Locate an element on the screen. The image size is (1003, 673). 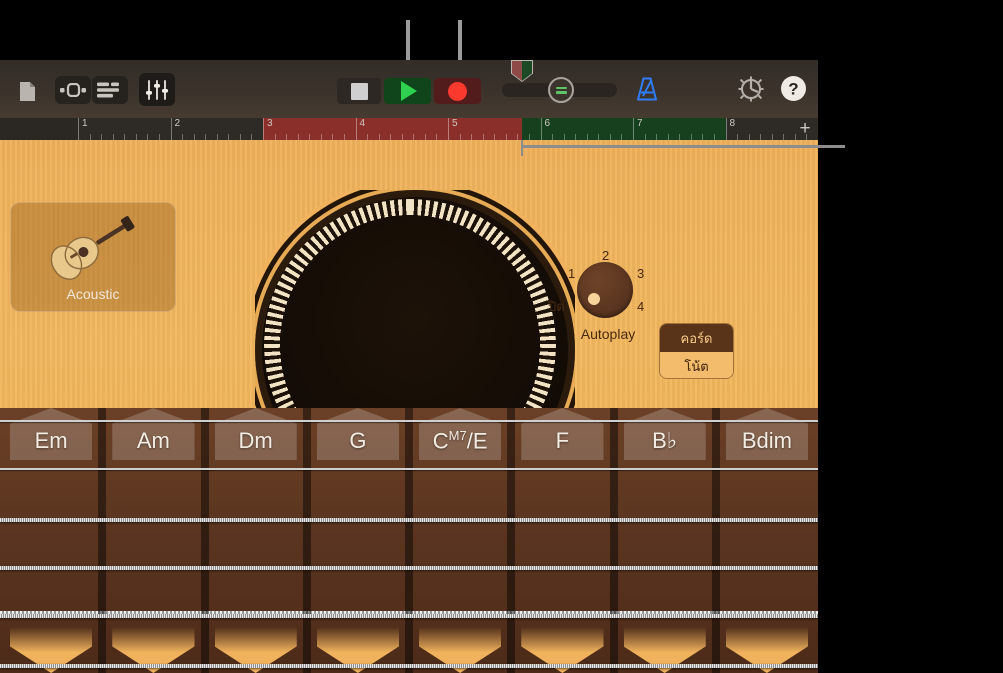
timeline-ruler: 1 2 3 4 5 6 7 8 + is located at coordinates (409, 129).